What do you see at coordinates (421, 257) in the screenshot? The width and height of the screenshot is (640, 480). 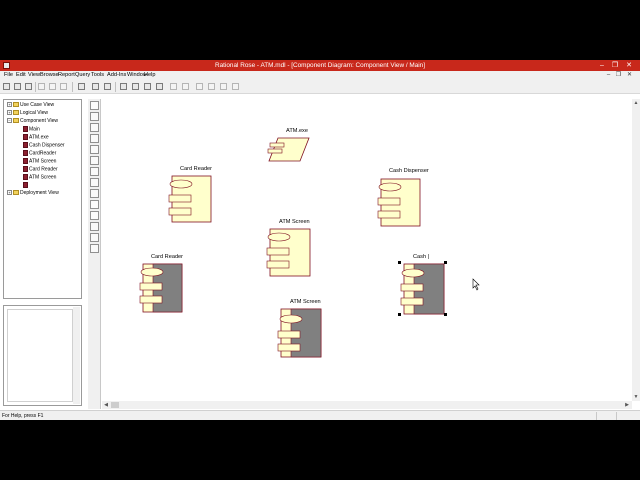 I see `component-name-edit-field: Cash |` at bounding box center [421, 257].